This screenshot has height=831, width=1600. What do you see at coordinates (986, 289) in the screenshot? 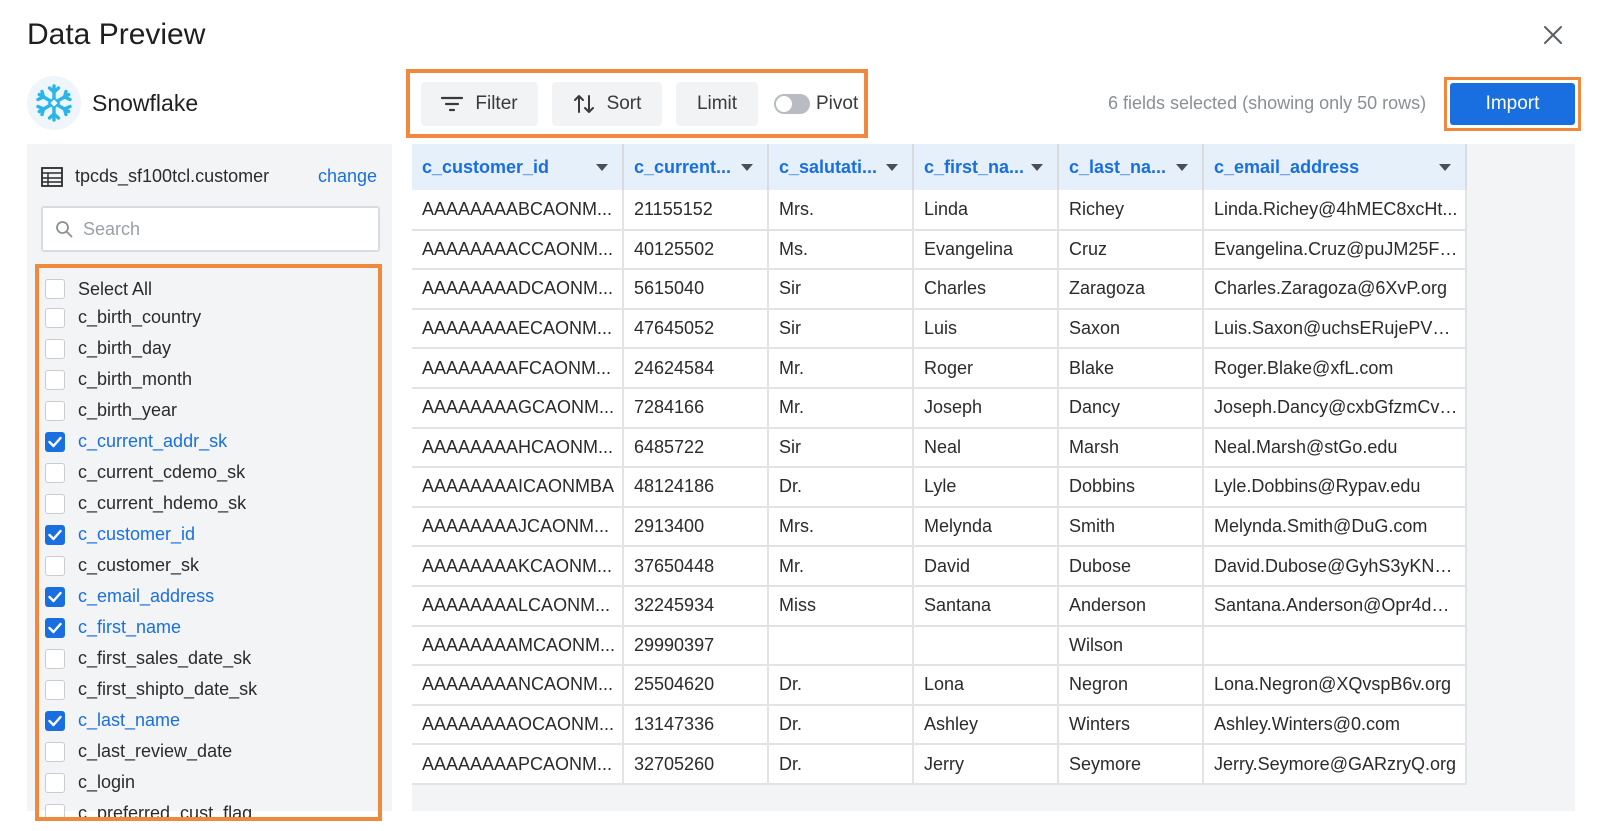
I see `table-cell: Charles` at bounding box center [986, 289].